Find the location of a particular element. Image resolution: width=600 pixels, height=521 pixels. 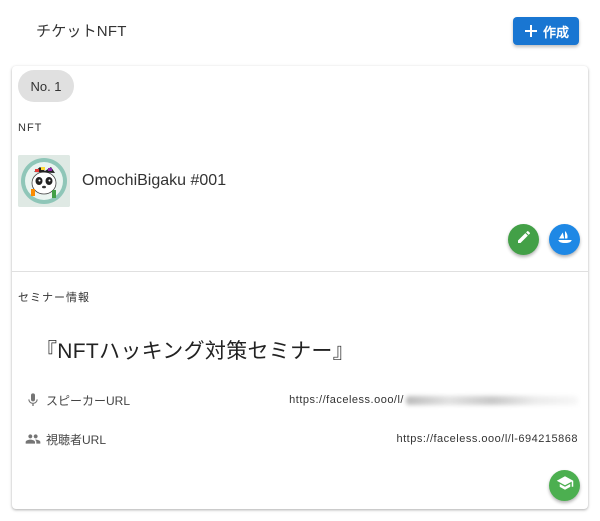

people-icon is located at coordinates (33, 439).